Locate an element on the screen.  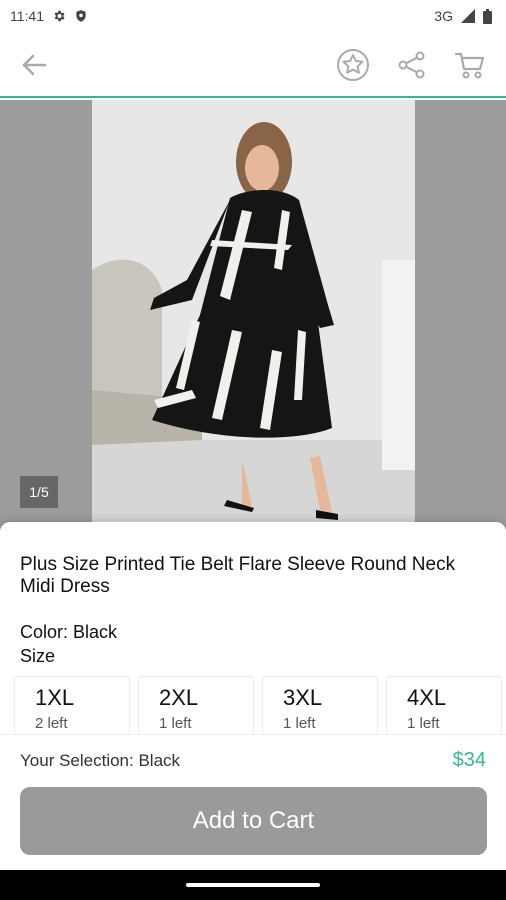
size-option-1xl: 1XL 2 left is located at coordinates (72, 706).